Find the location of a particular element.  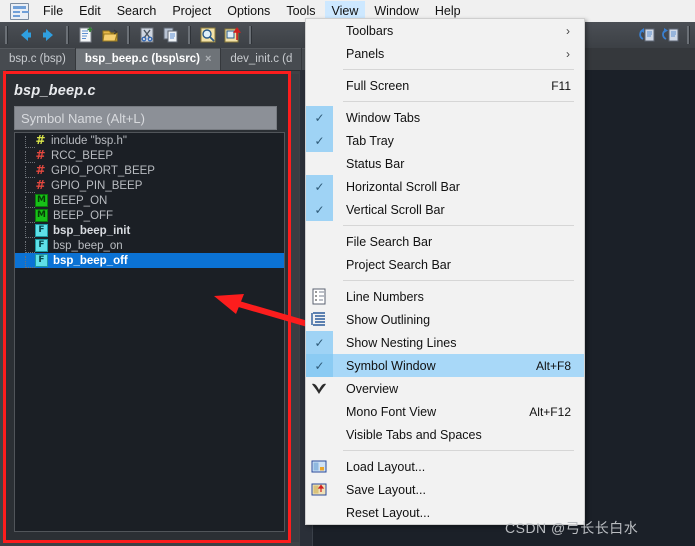

outlining-icon is located at coordinates (319, 319).